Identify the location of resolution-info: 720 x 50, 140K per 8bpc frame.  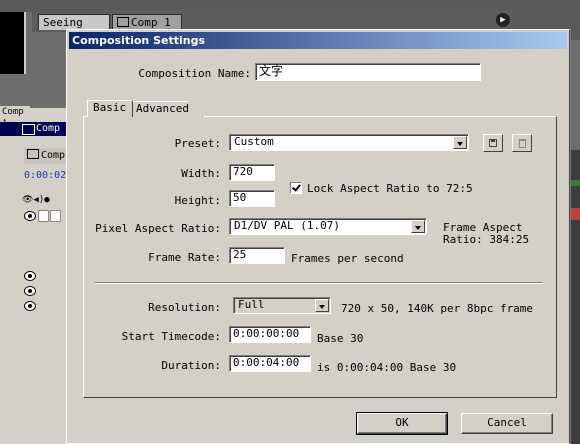
(437, 308).